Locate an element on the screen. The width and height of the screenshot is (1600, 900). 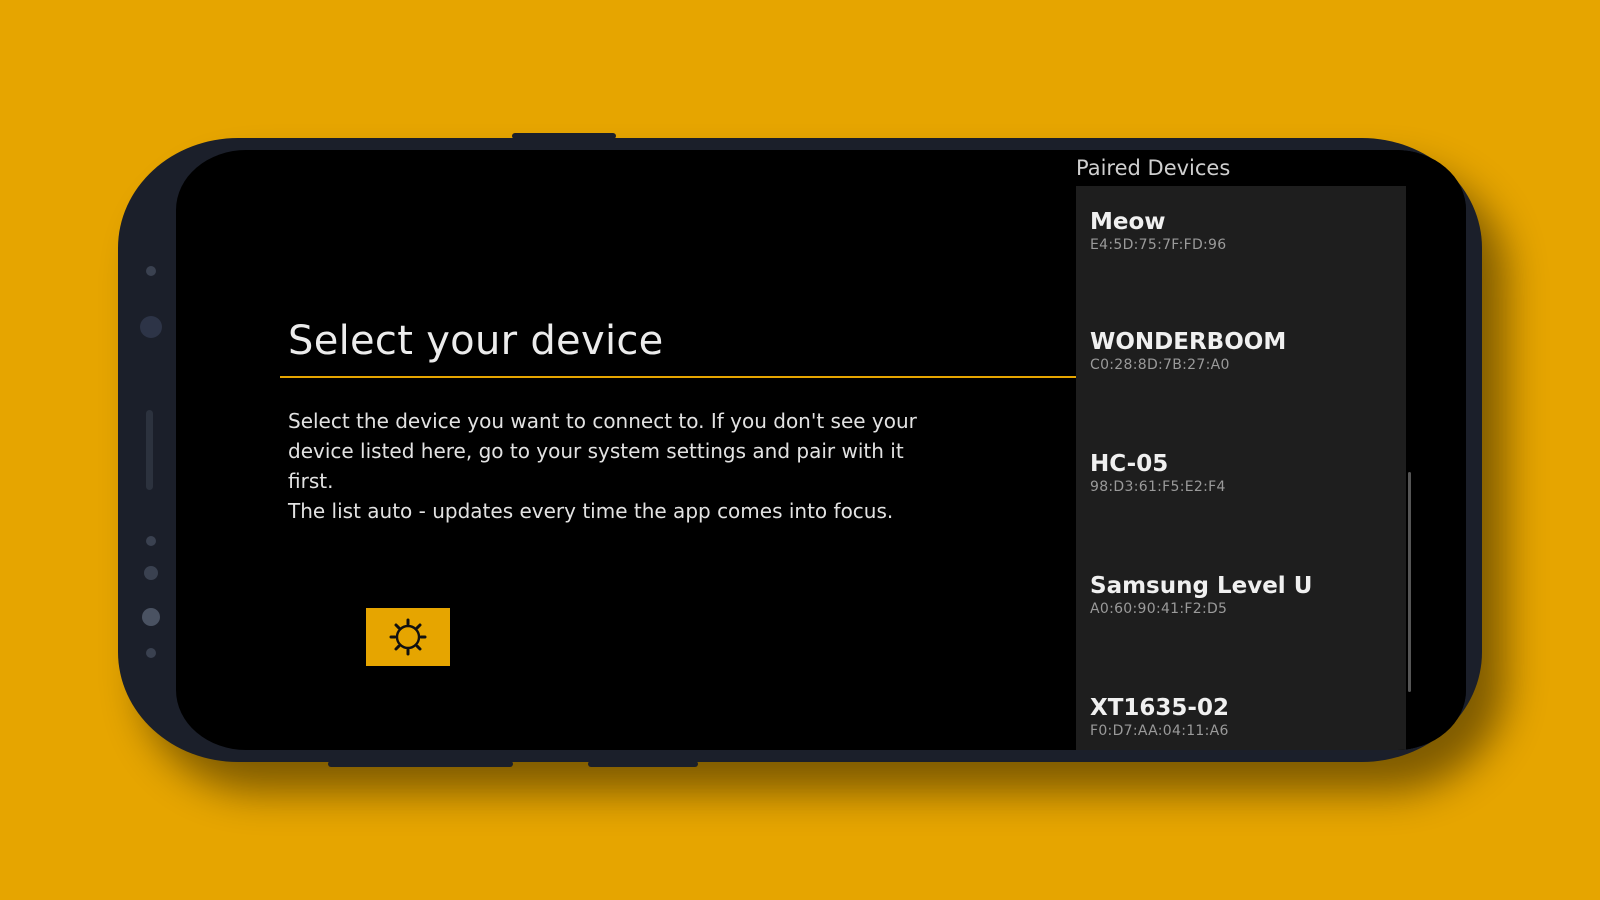
iris-sensor is located at coordinates (151, 573).